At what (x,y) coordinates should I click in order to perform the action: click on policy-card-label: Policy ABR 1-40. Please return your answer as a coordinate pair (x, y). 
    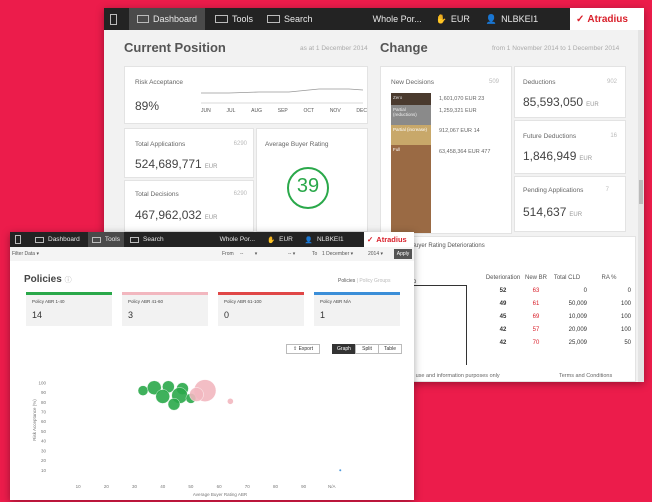
    Looking at the image, I should click on (48, 301).